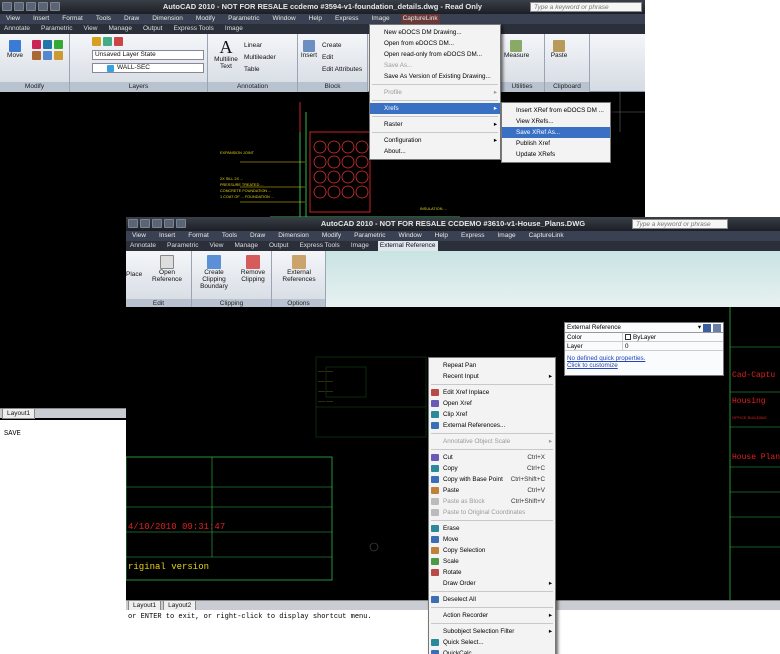  What do you see at coordinates (148, 55) in the screenshot?
I see `layer-state-dropdown: Unsaved Layer State` at bounding box center [148, 55].